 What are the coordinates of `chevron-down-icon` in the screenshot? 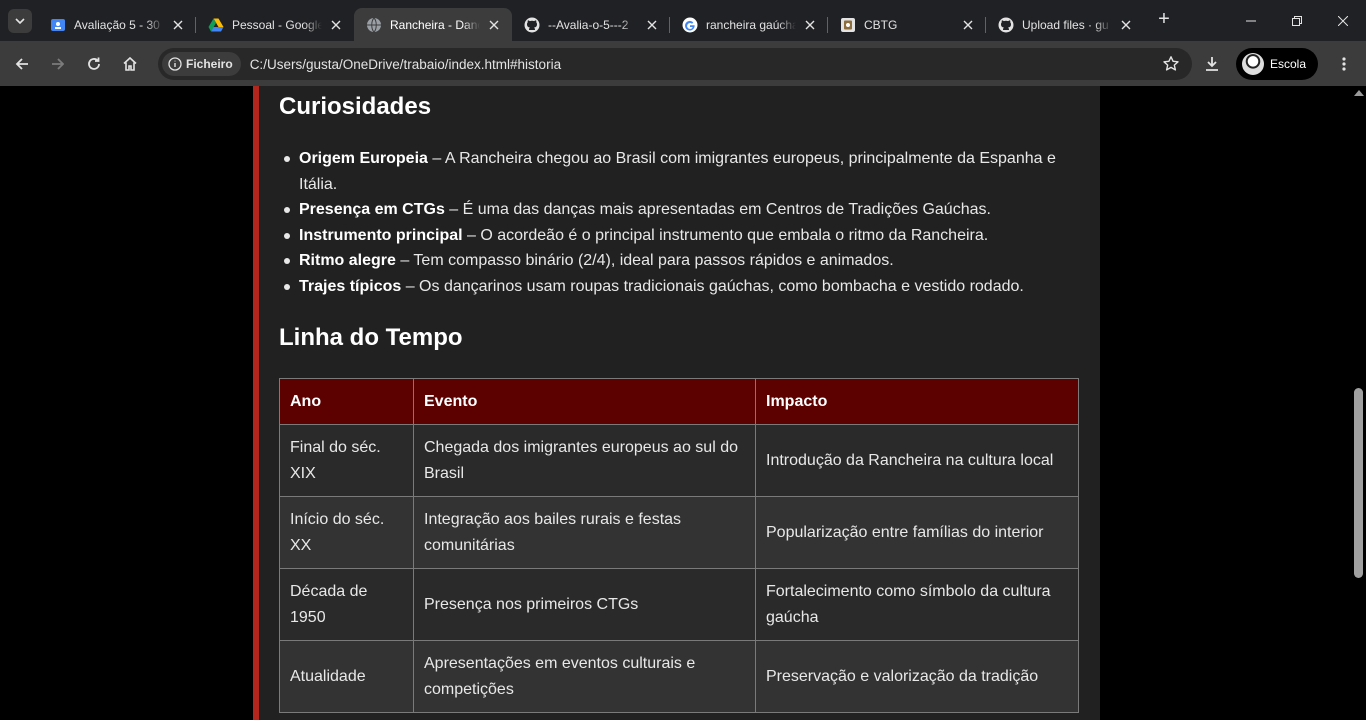 It's located at (20, 20).